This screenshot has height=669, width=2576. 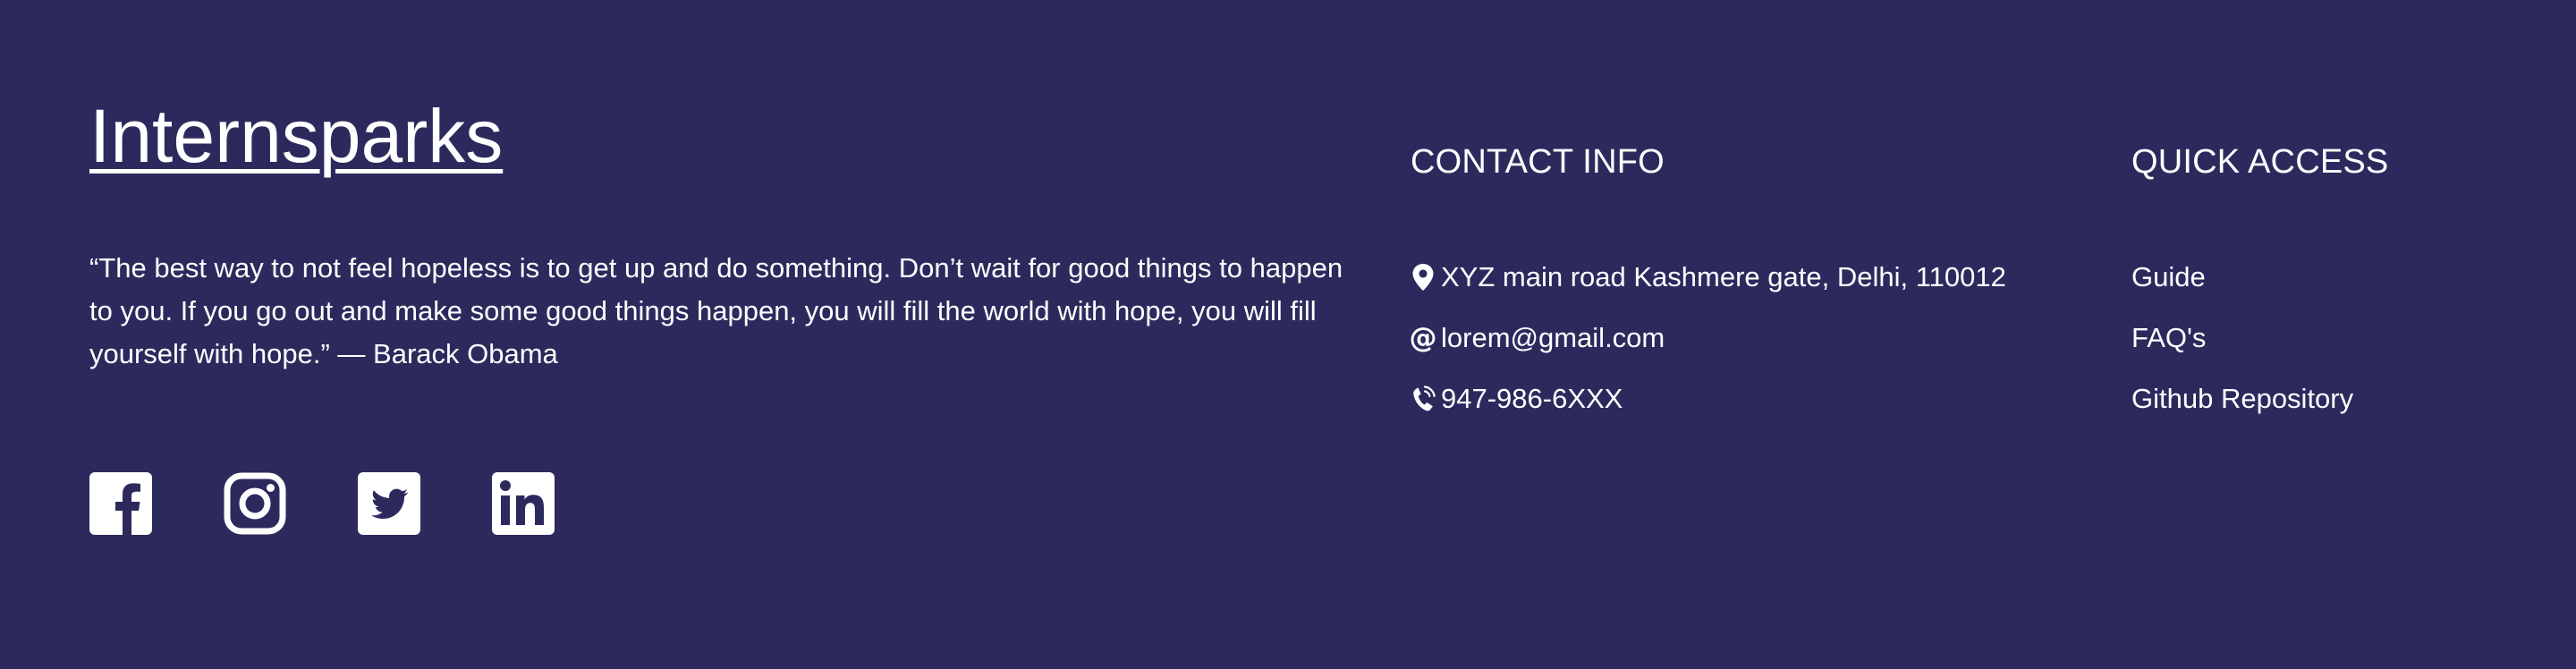 I want to click on linkedin-link, so click(x=523, y=503).